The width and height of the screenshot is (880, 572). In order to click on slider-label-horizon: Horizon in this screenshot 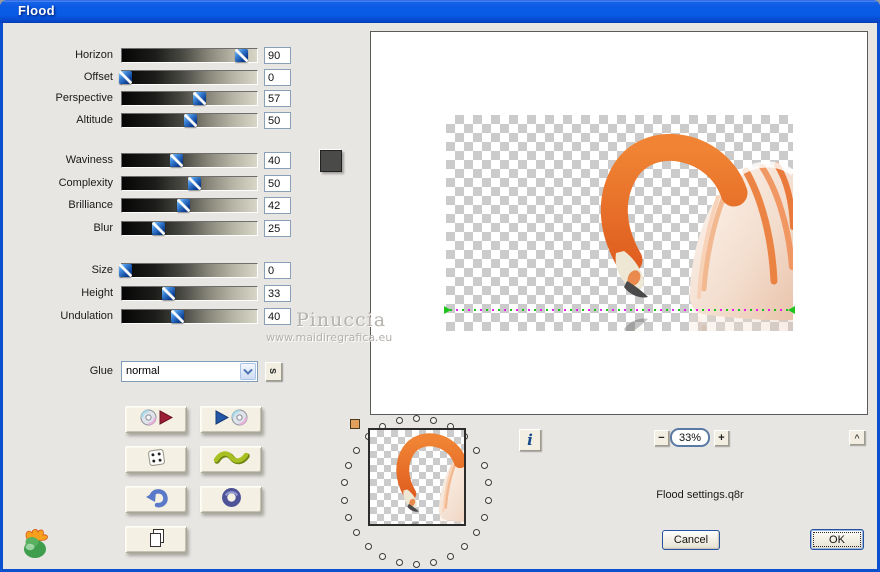, I will do `click(94, 55)`.